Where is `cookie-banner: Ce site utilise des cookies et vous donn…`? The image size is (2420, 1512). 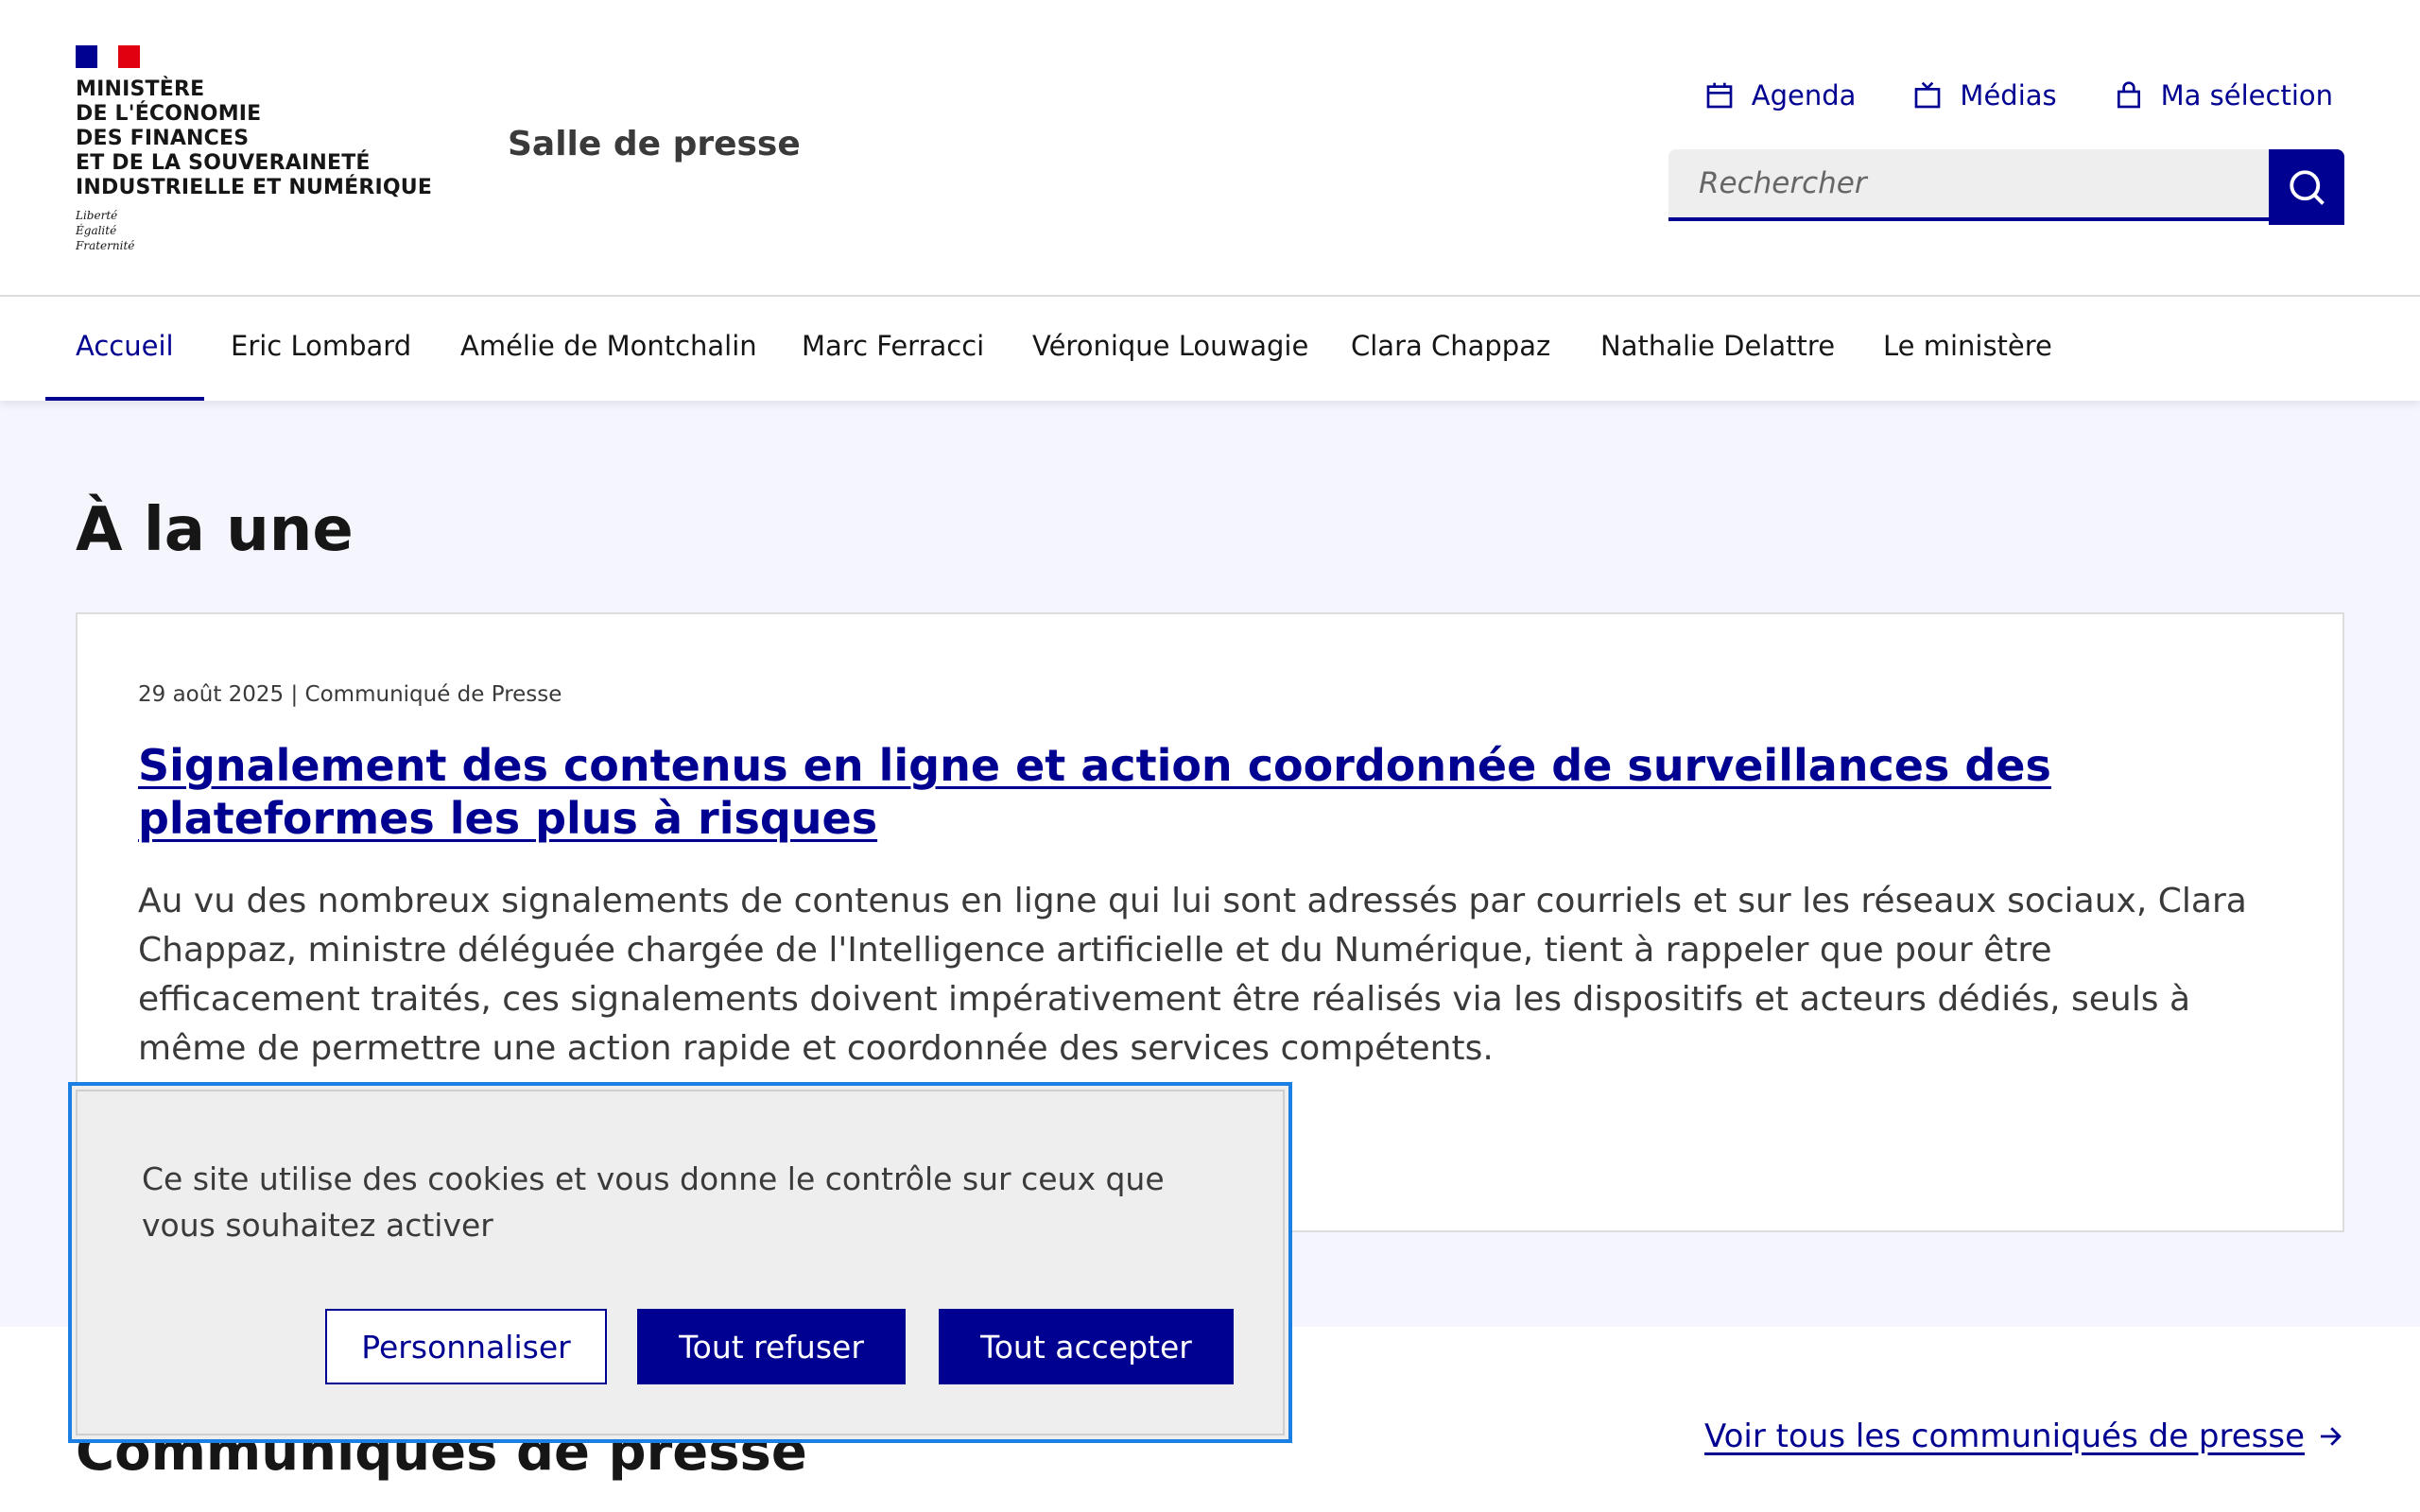
cookie-banner: Ce site utilise des cookies et vous donn… is located at coordinates (680, 1262).